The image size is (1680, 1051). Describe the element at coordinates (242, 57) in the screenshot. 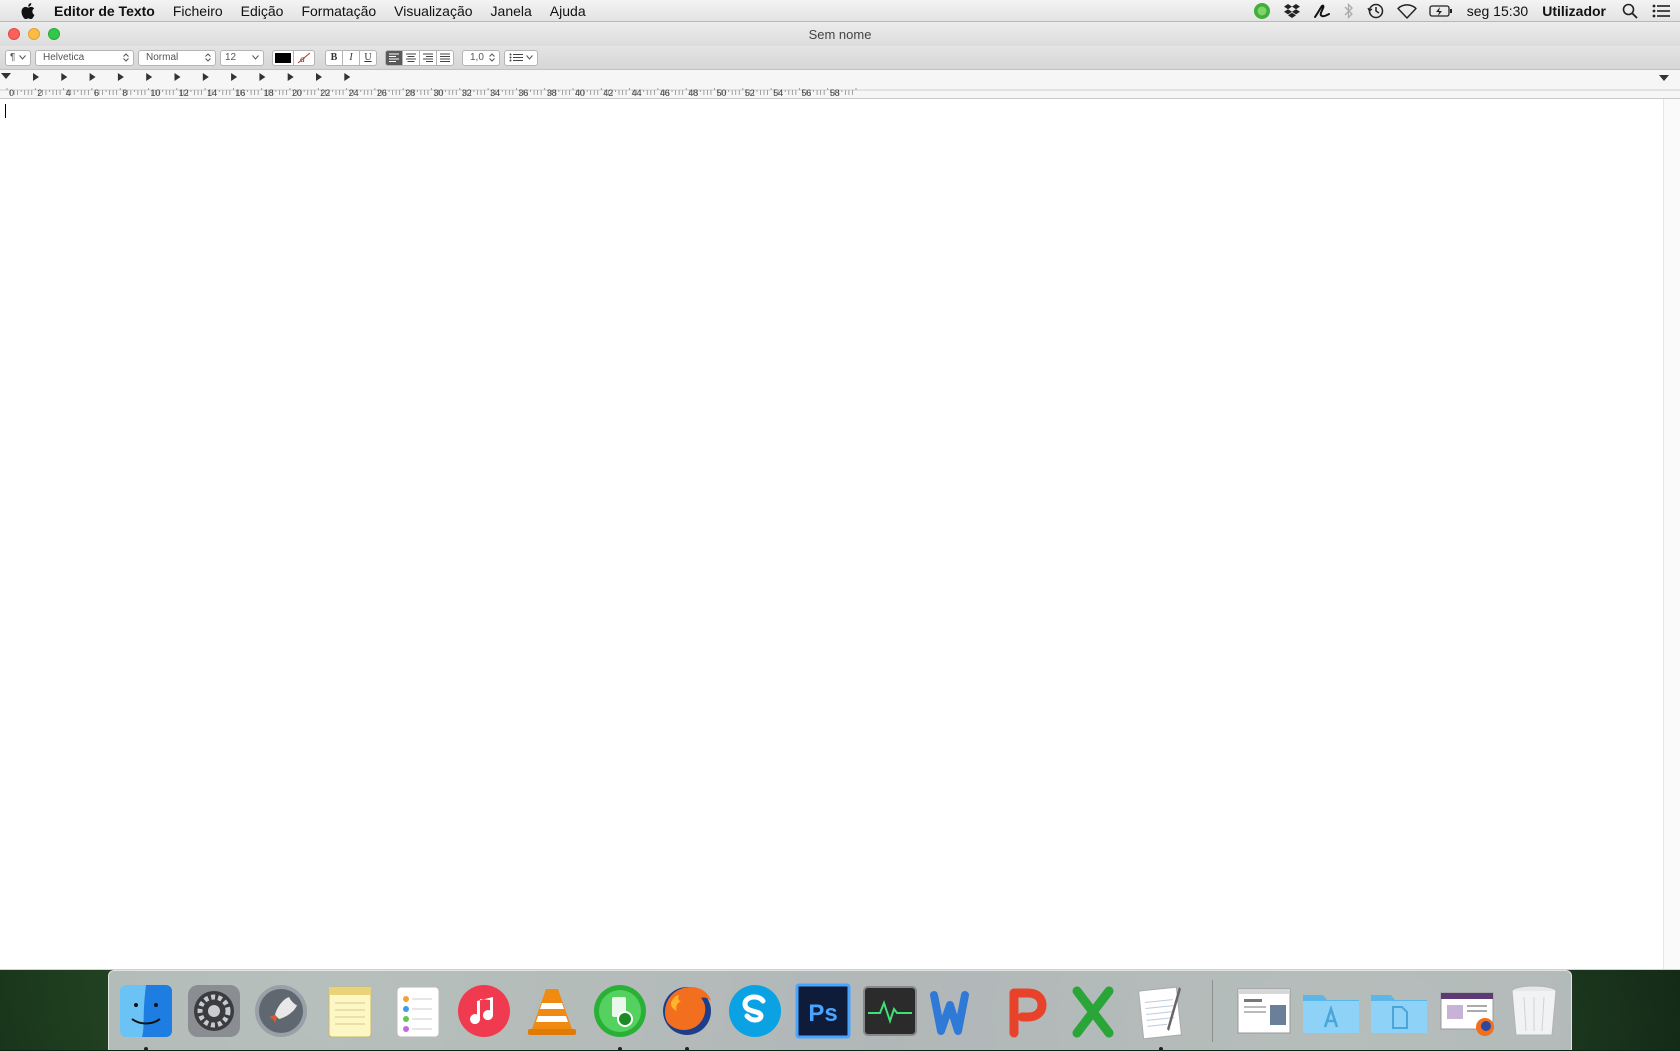

I see `font-size-combo: 12` at that location.